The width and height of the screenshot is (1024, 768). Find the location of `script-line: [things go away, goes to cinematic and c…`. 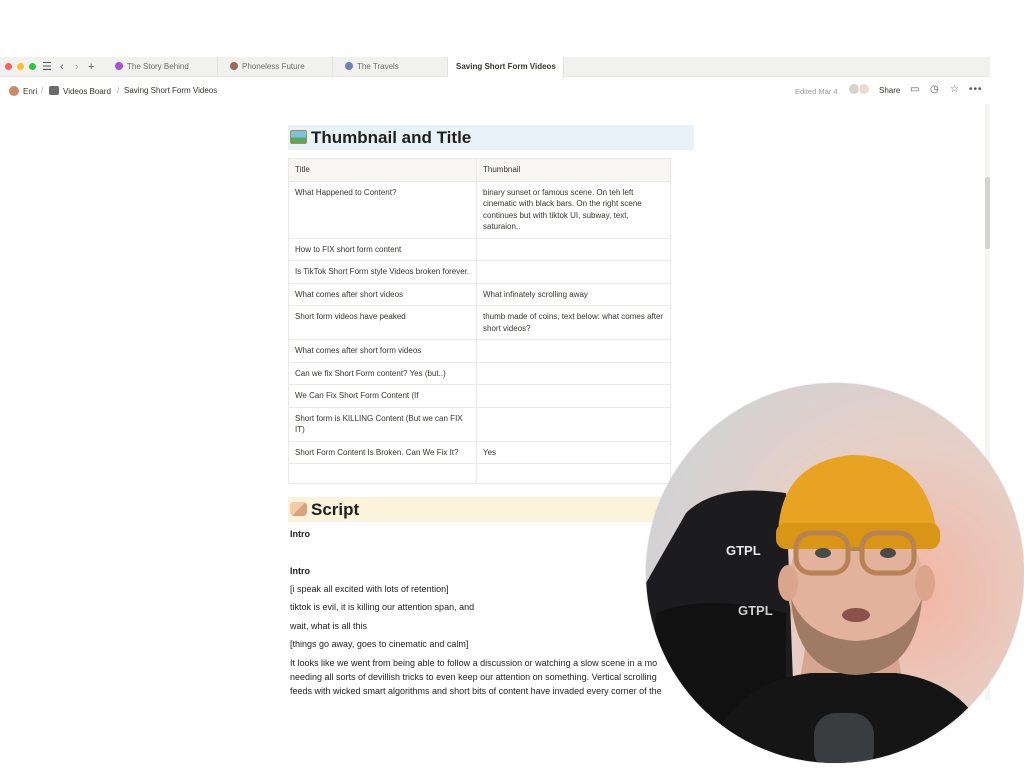

script-line: [things go away, goes to cinematic and c… is located at coordinates (379, 644).